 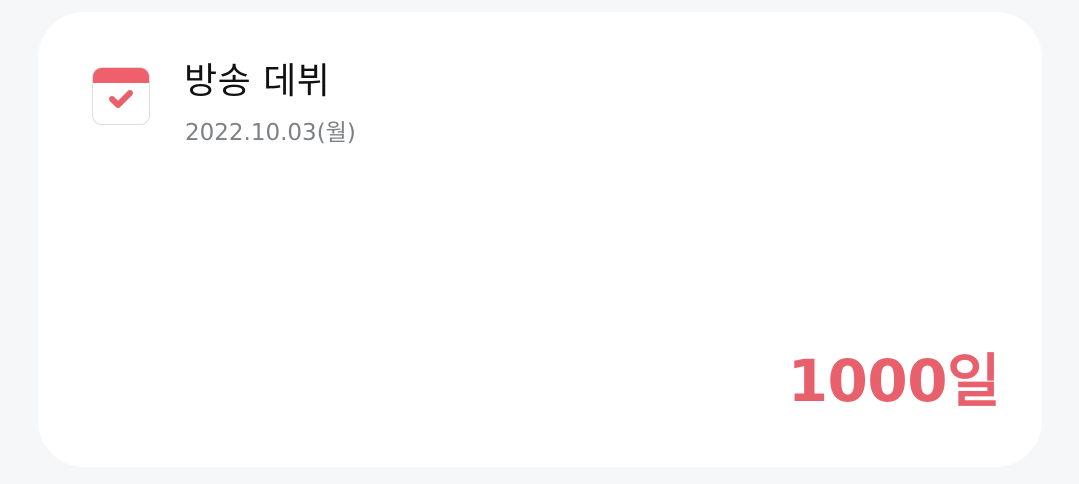 I want to click on calendar-check-icon, so click(x=121, y=96).